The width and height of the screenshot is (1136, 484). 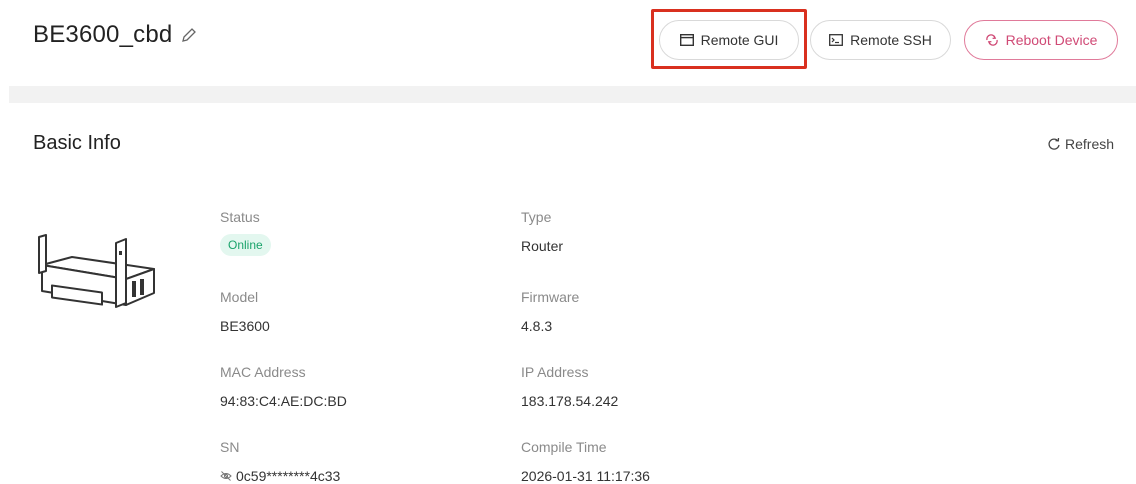 What do you see at coordinates (564, 447) in the screenshot?
I see `compile-time-label: Compile Time` at bounding box center [564, 447].